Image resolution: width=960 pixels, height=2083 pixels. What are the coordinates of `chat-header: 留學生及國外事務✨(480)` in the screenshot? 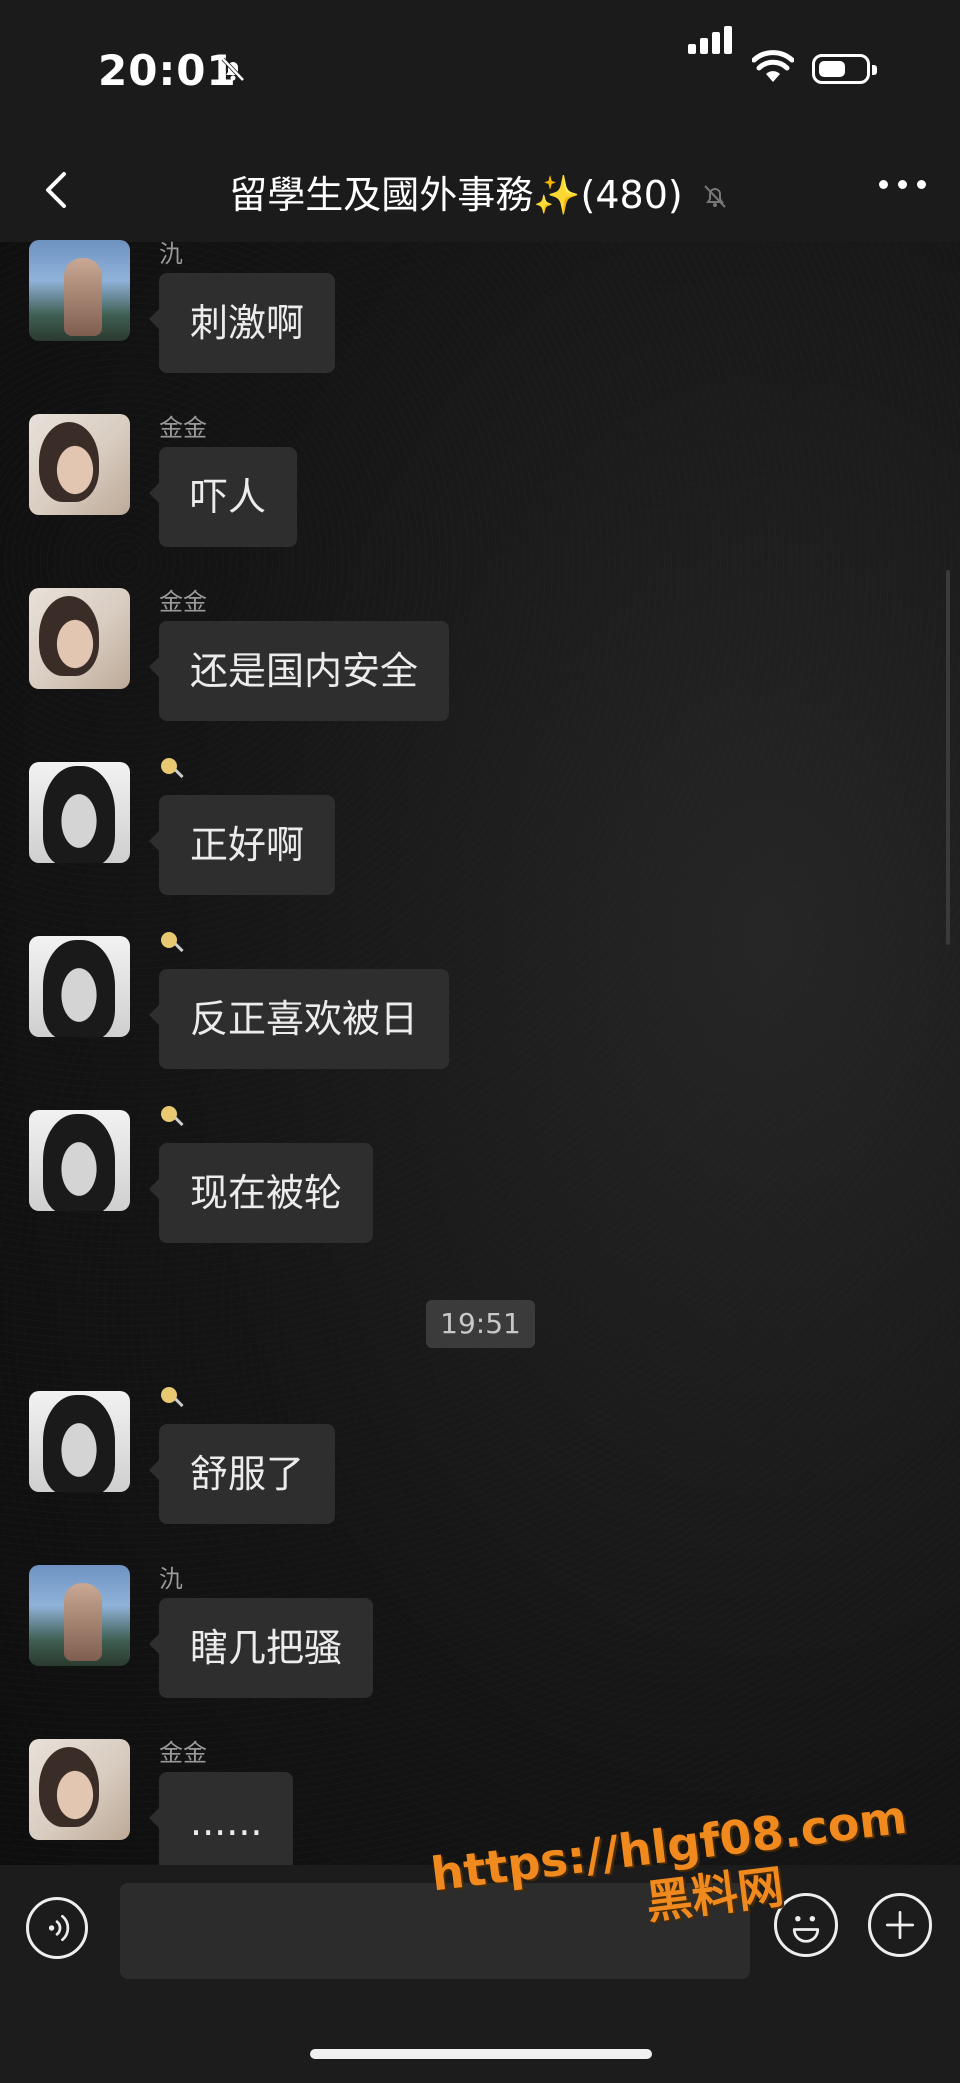 It's located at (480, 191).